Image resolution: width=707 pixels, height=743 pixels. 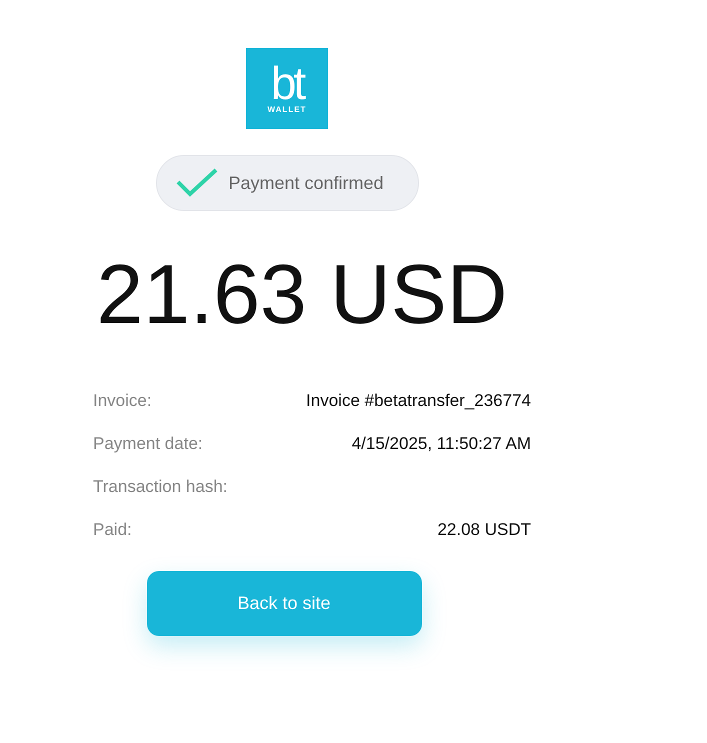 What do you see at coordinates (148, 444) in the screenshot?
I see `detail-label: Payment date:` at bounding box center [148, 444].